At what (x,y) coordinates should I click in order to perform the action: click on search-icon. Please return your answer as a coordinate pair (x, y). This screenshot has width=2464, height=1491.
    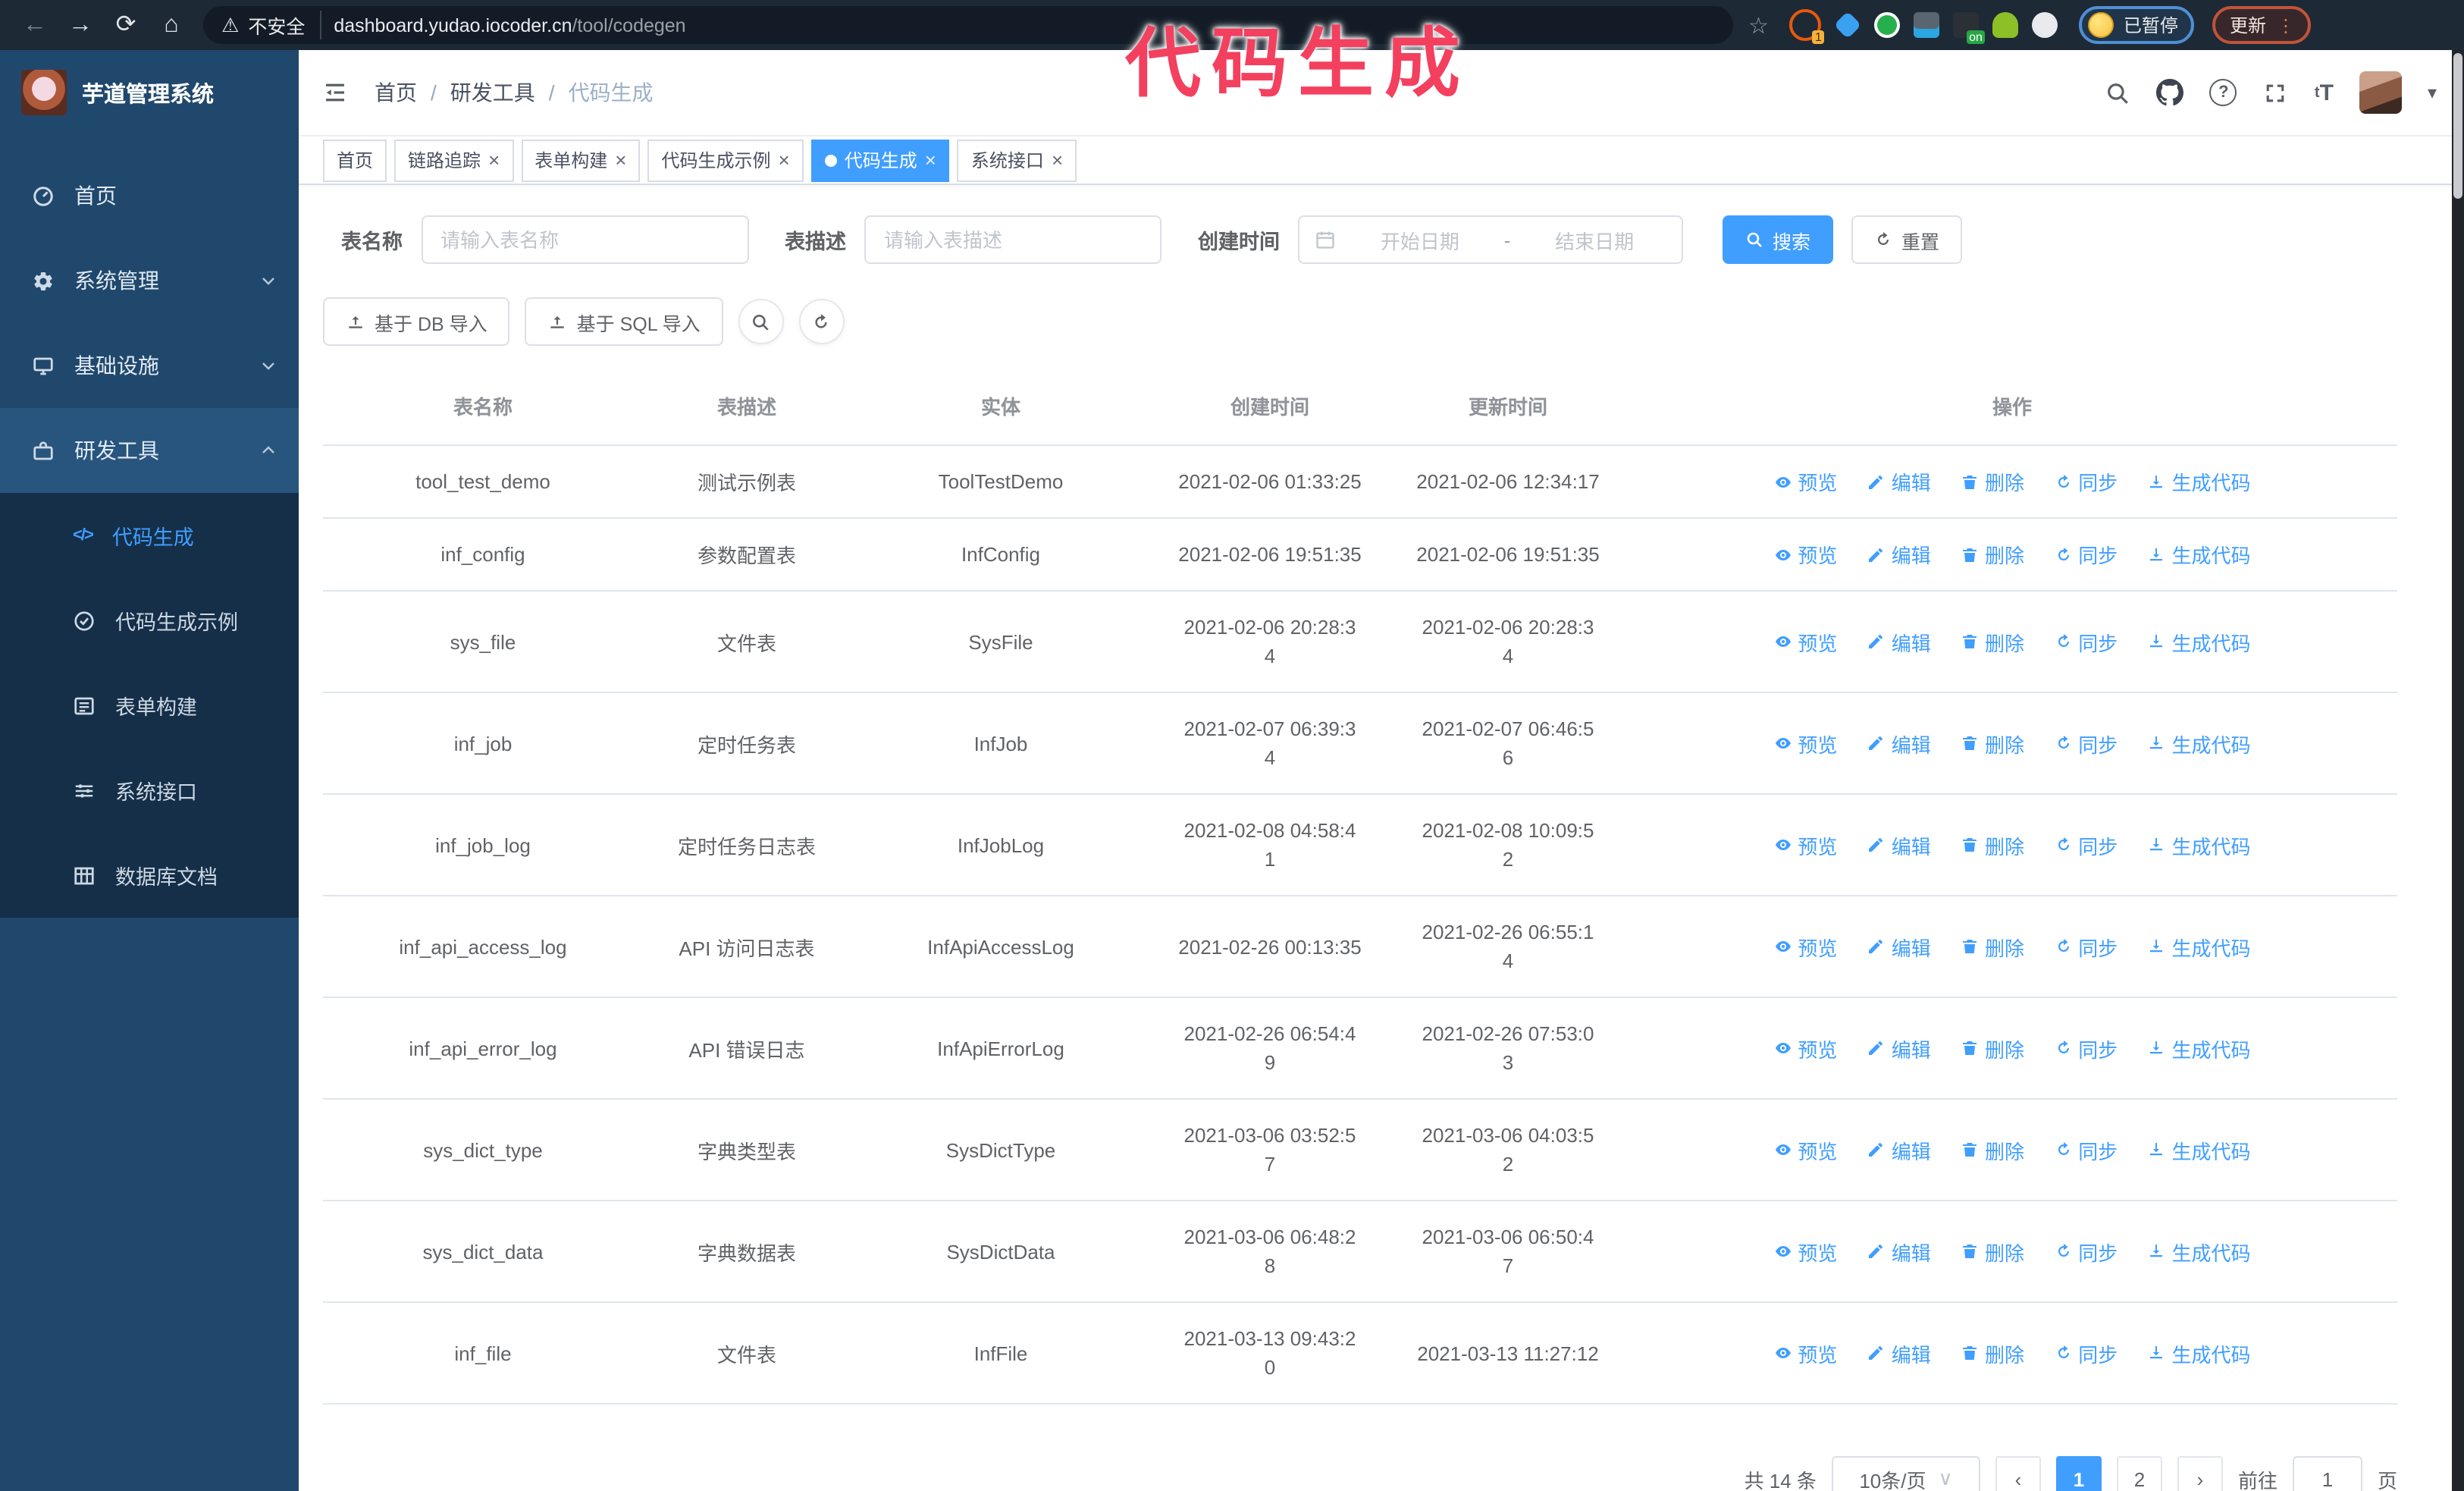
    Looking at the image, I should click on (2118, 92).